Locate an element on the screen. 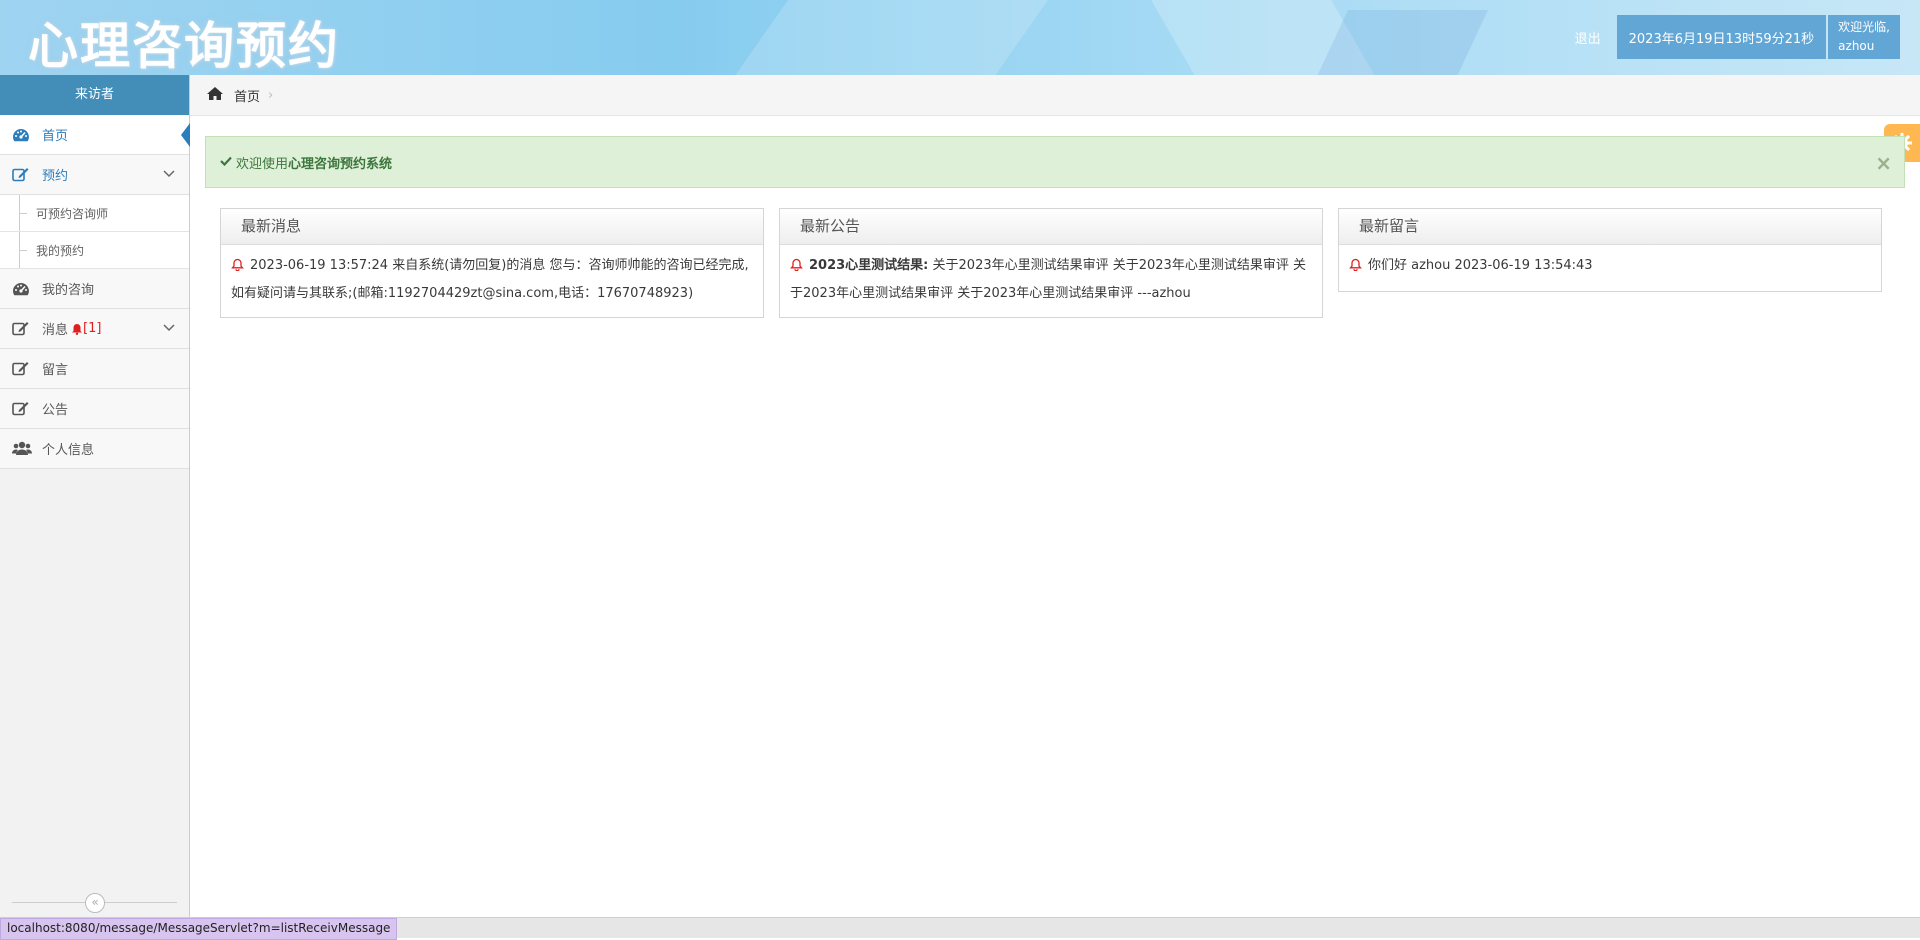 The height and width of the screenshot is (940, 1920). guestbook-text: 你们好 azhou 2023-06-19 13:54:43 is located at coordinates (1480, 265).